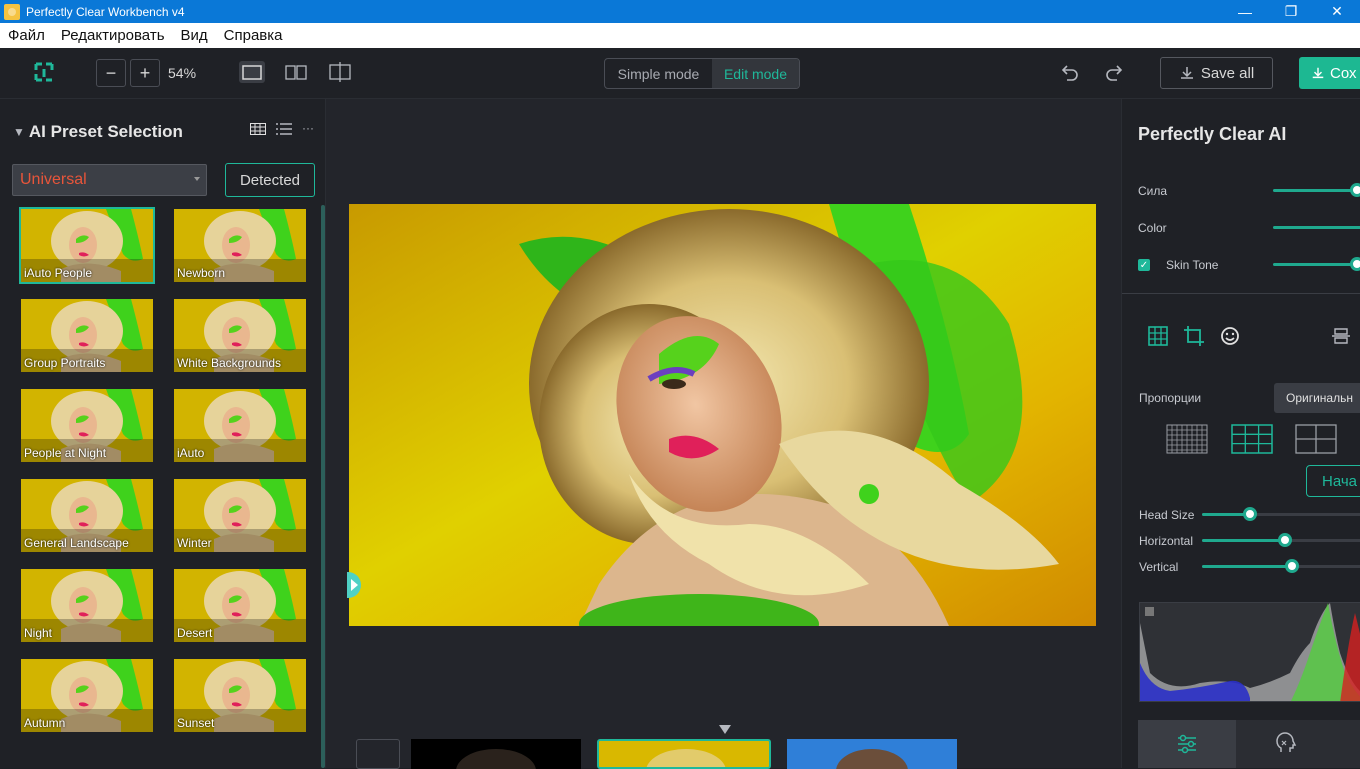  I want to click on preset-thumb: iAuto People, so click(87, 245).